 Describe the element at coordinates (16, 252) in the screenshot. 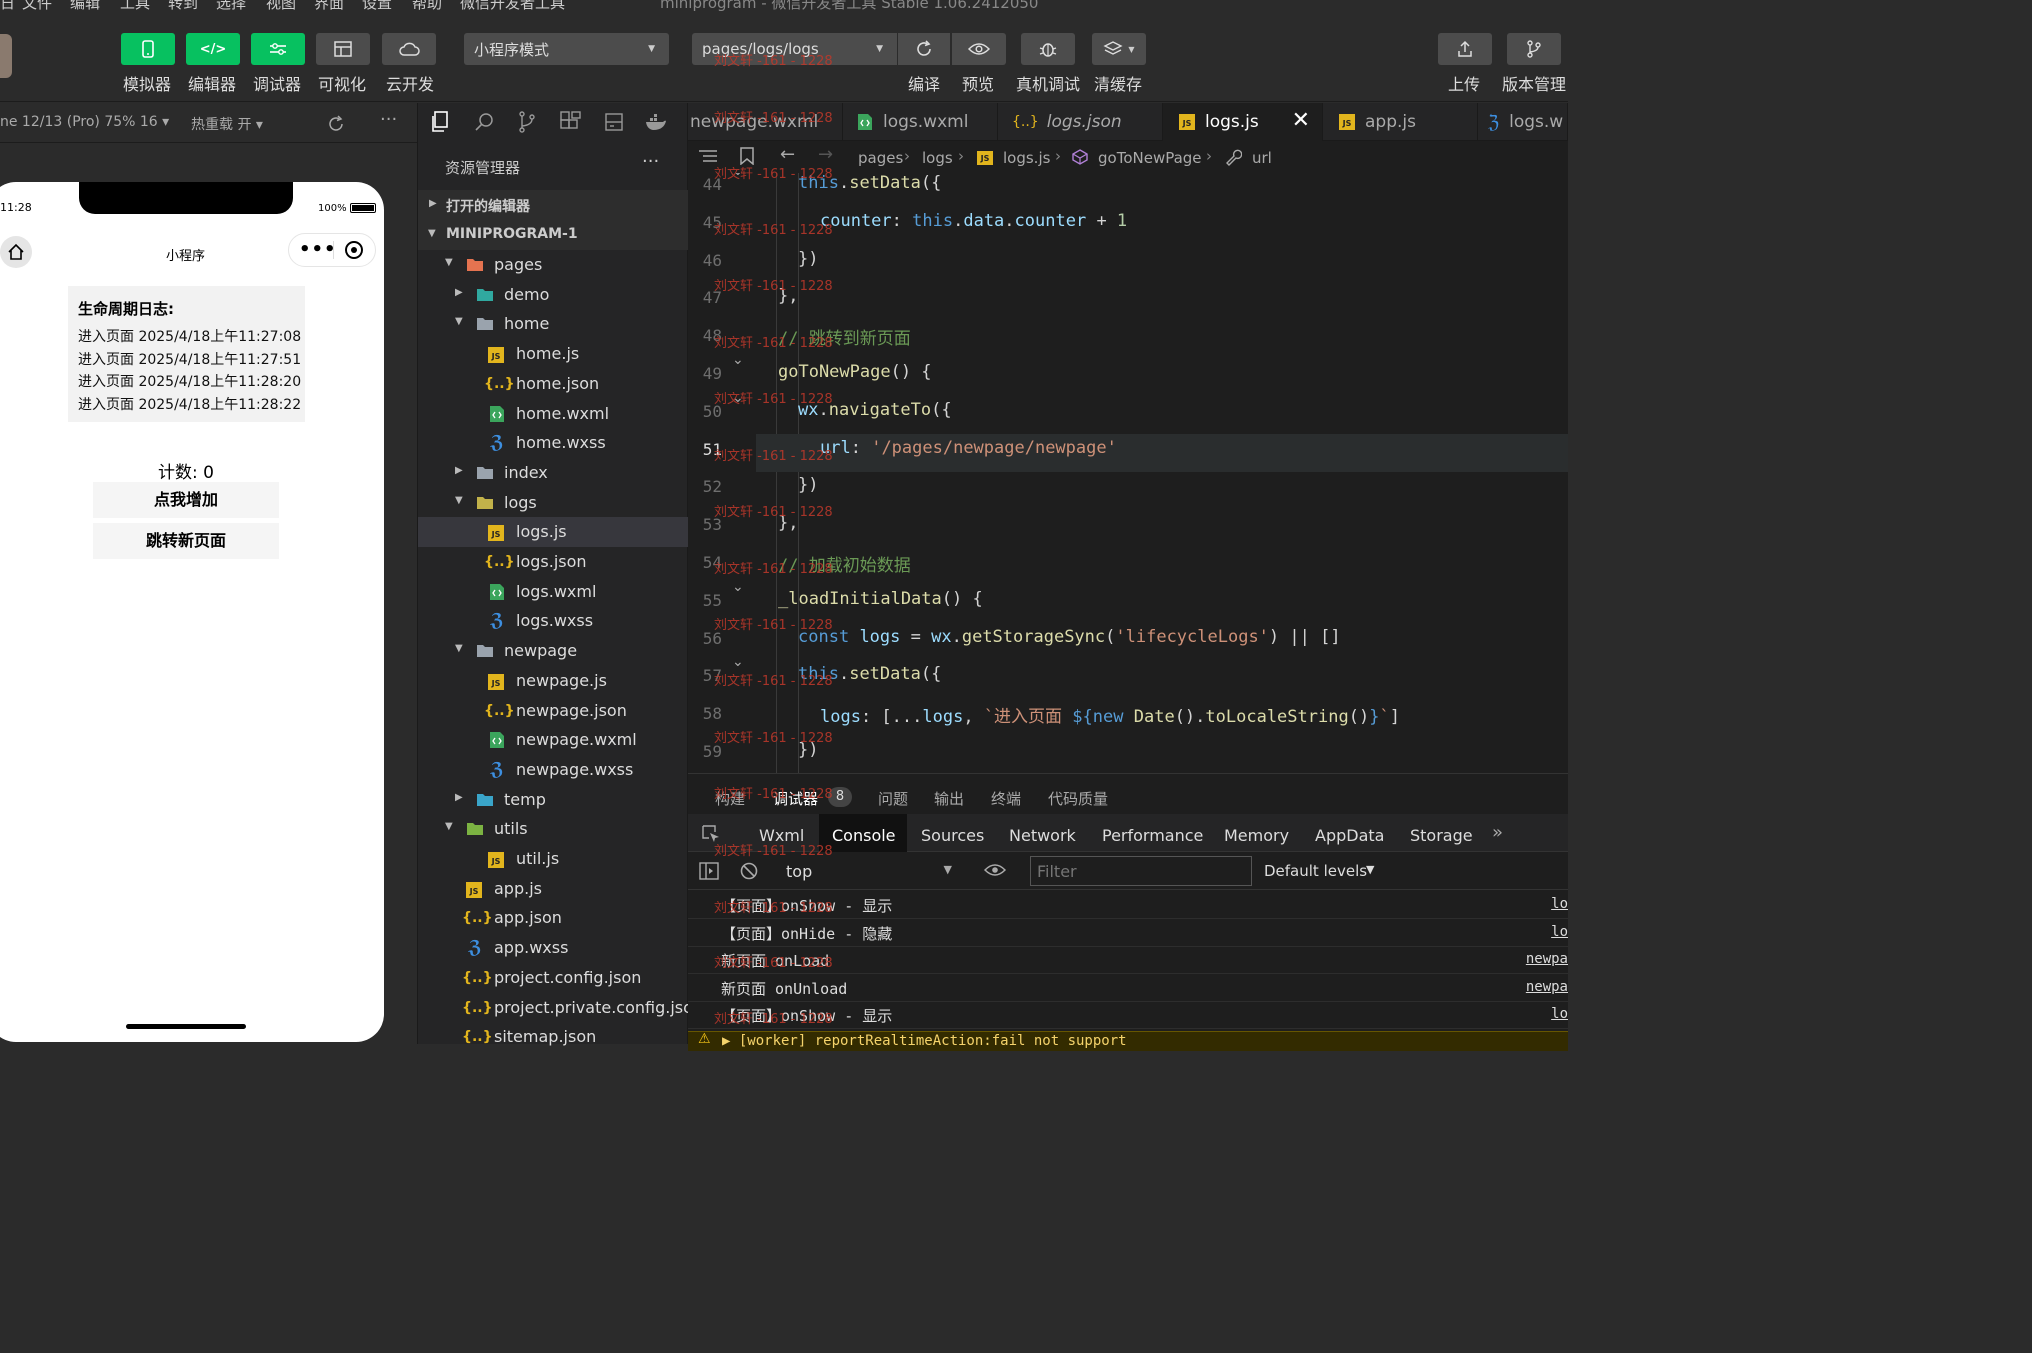

I see `home-button` at that location.